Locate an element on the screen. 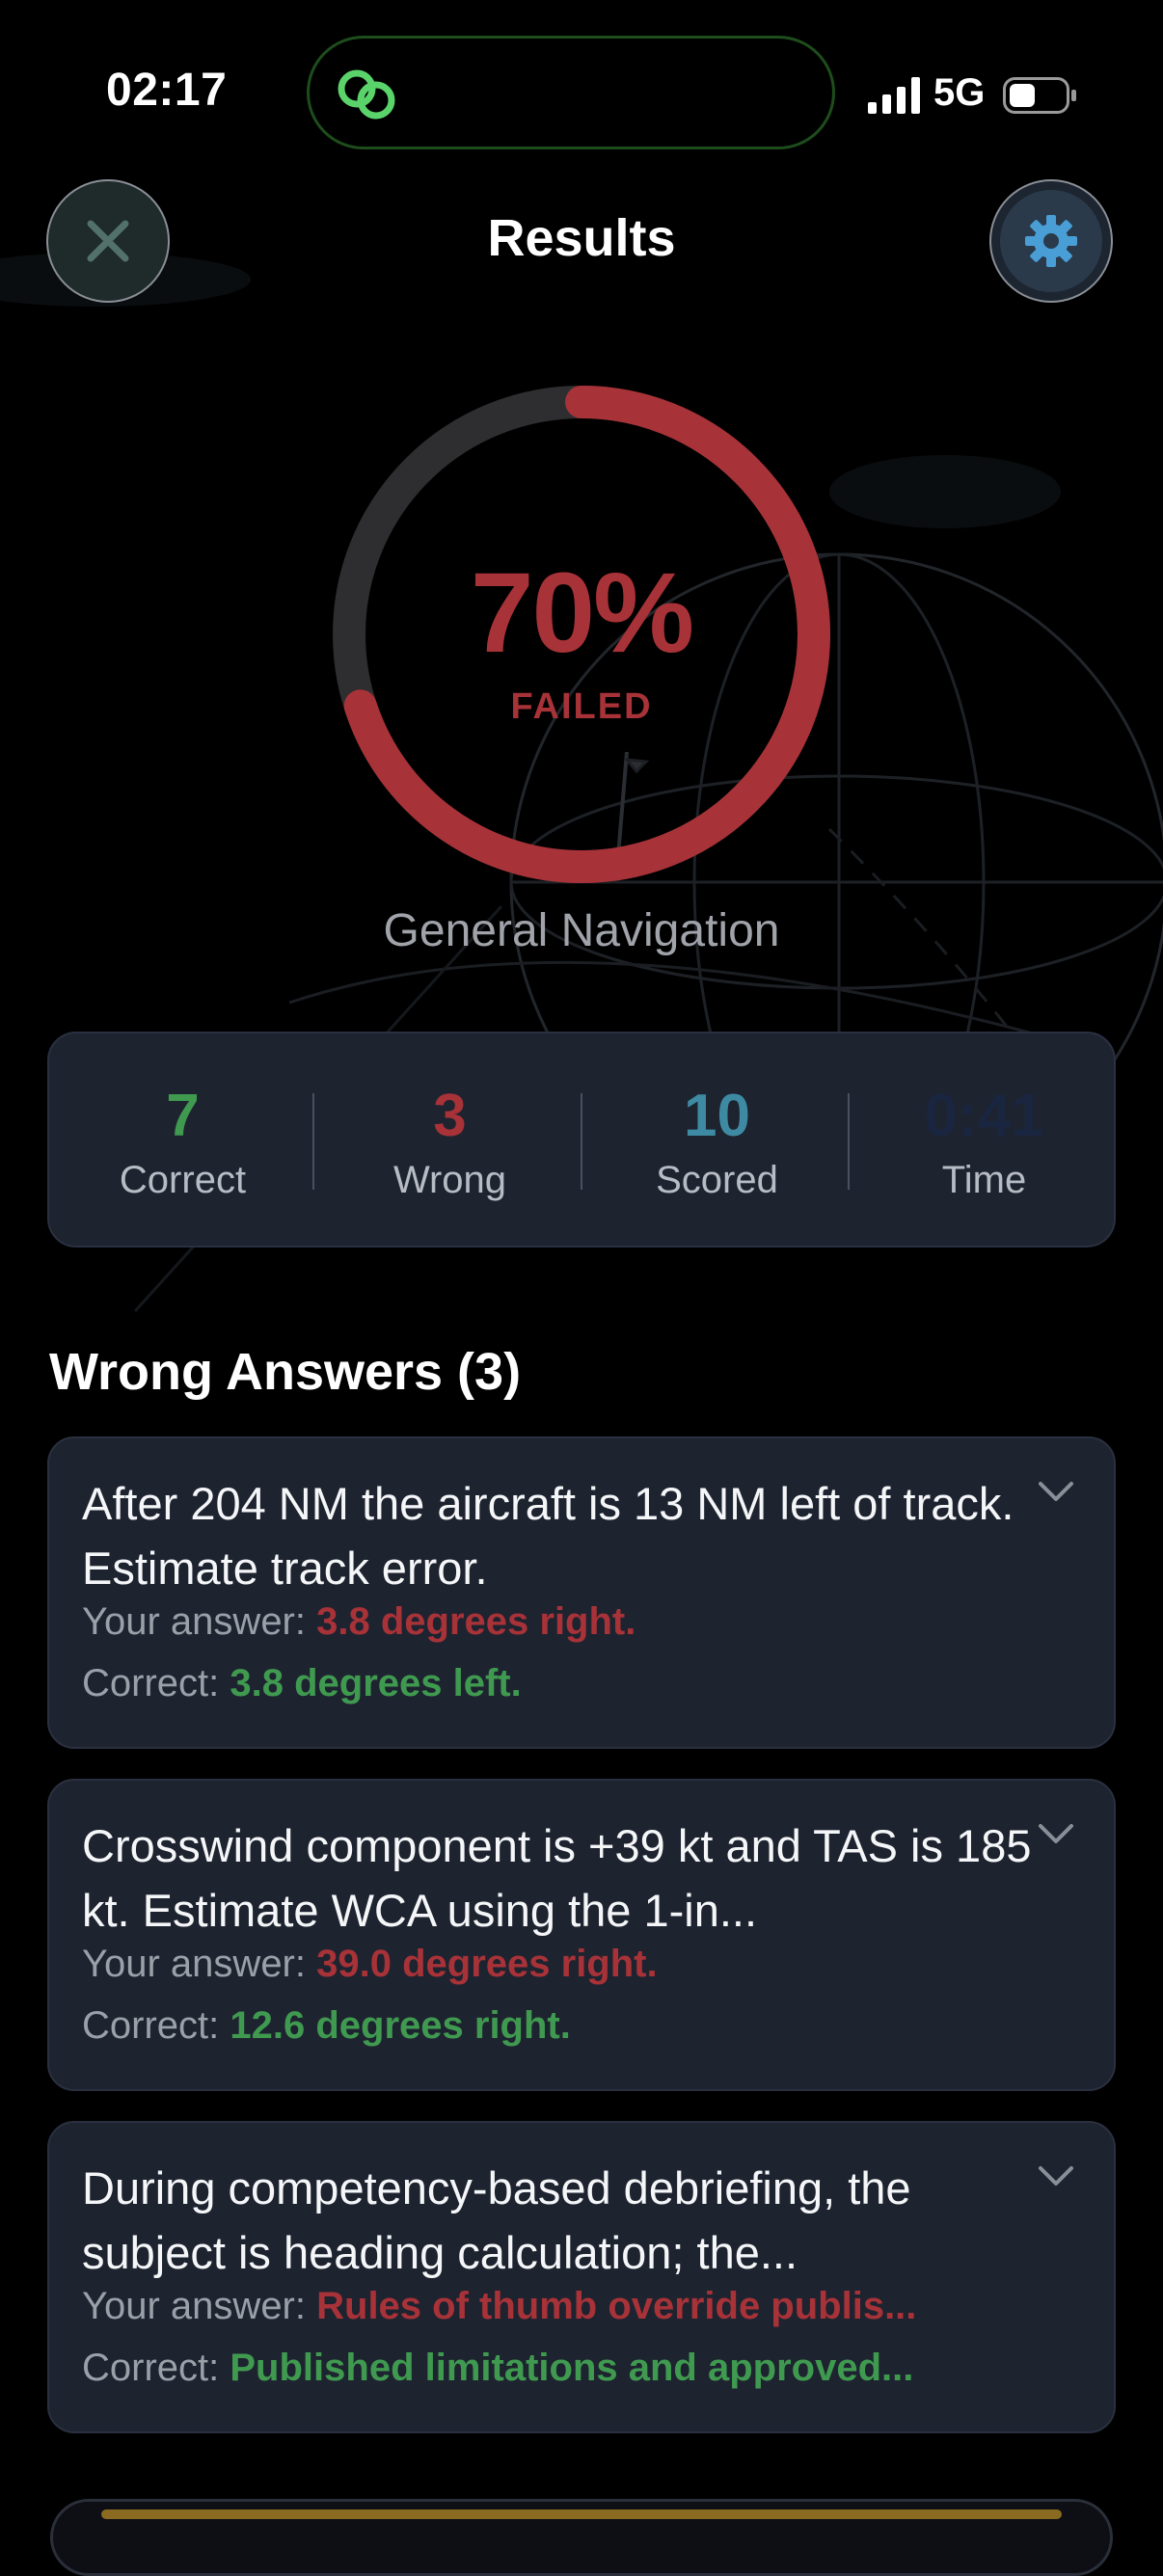 This screenshot has height=2576, width=1163. status-bar: 02:17 5G is located at coordinates (581, 92).